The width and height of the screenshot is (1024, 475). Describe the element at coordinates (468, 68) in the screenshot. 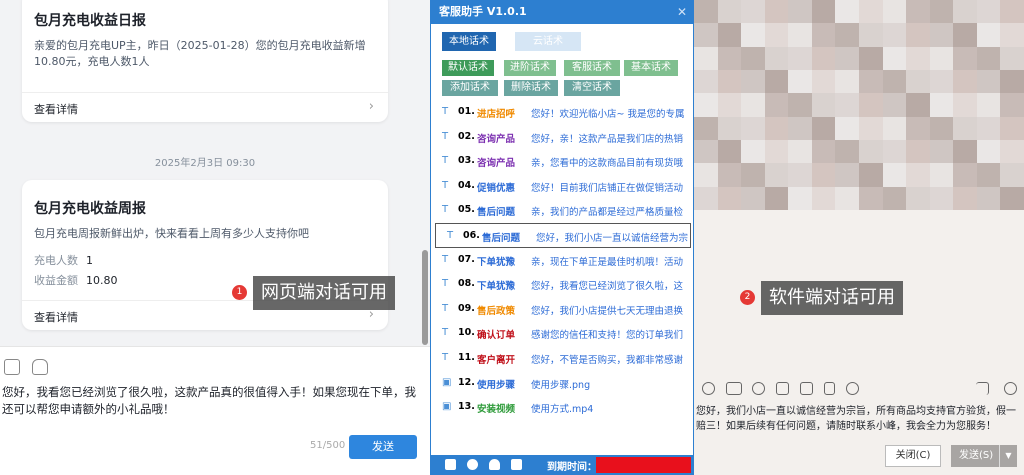

I see `cat-default-button: 默认话术` at that location.